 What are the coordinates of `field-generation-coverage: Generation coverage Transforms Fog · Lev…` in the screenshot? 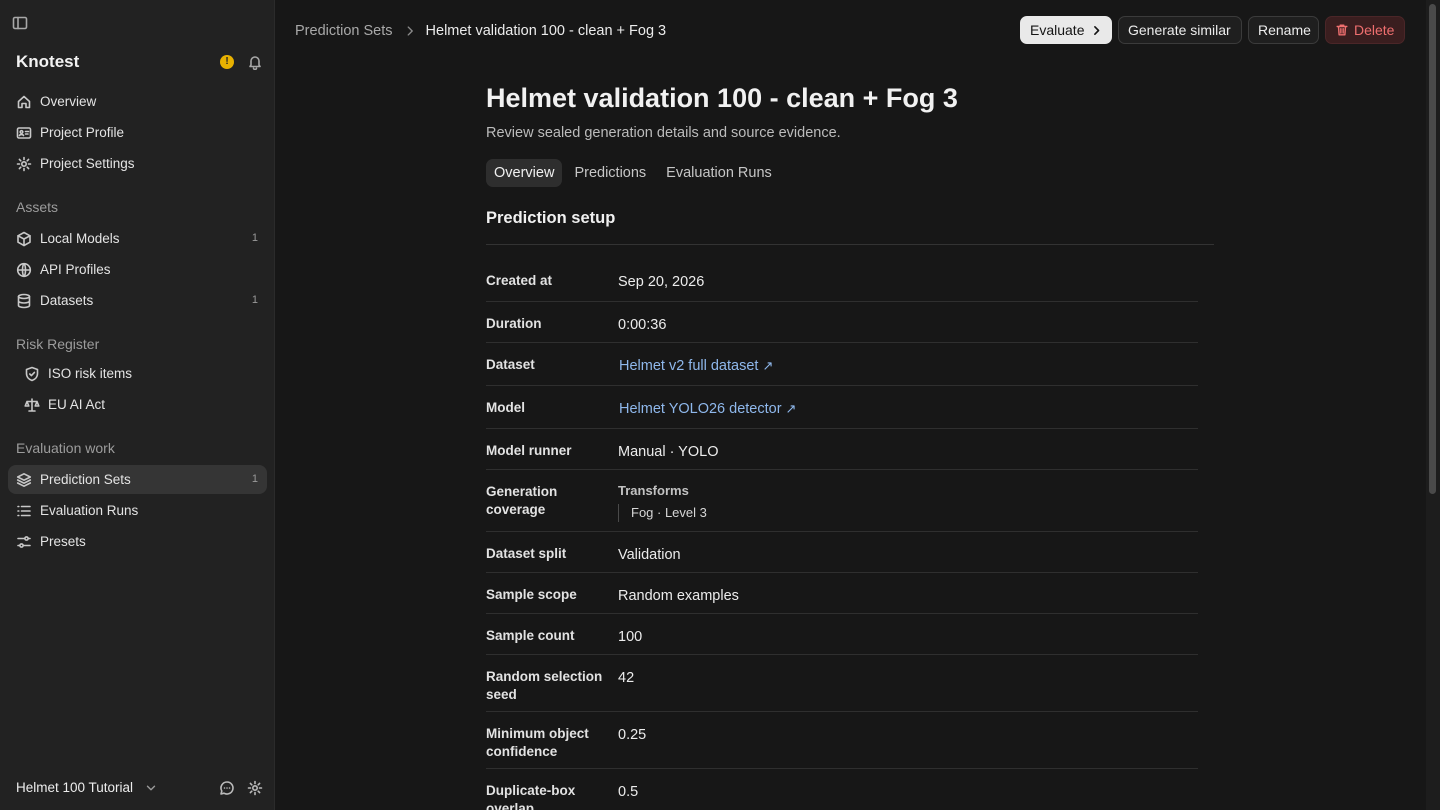 It's located at (842, 501).